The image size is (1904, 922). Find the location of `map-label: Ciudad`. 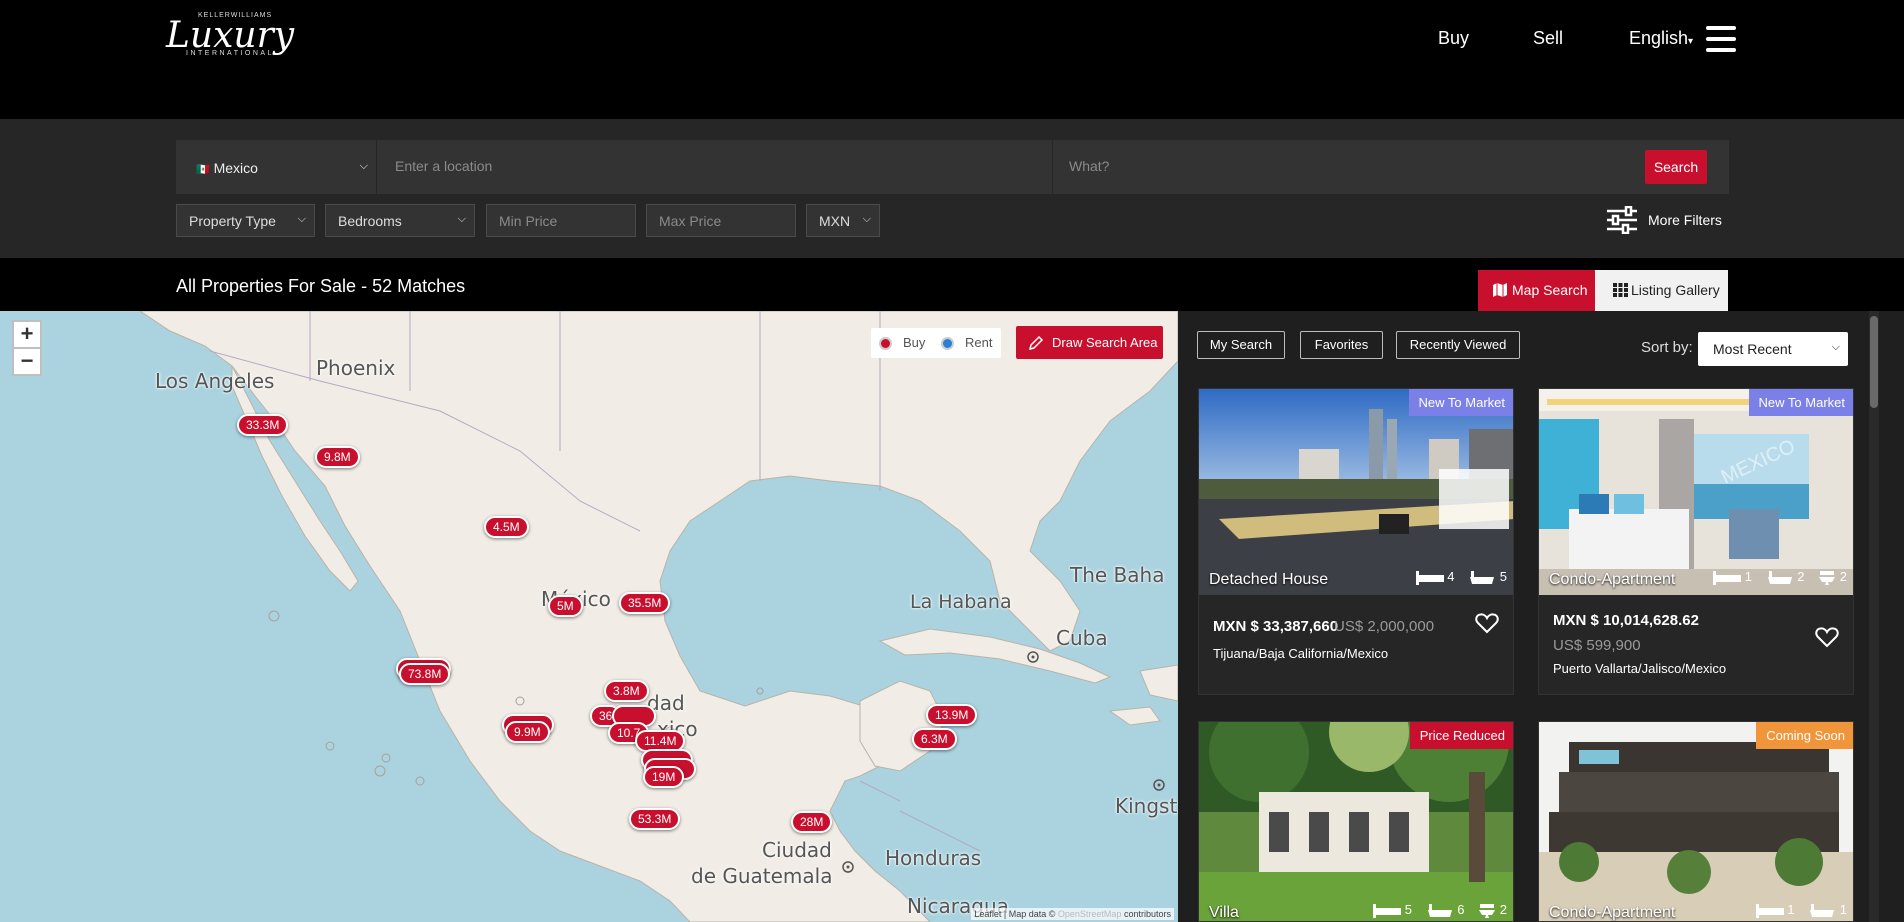

map-label: Ciudad is located at coordinates (797, 850).